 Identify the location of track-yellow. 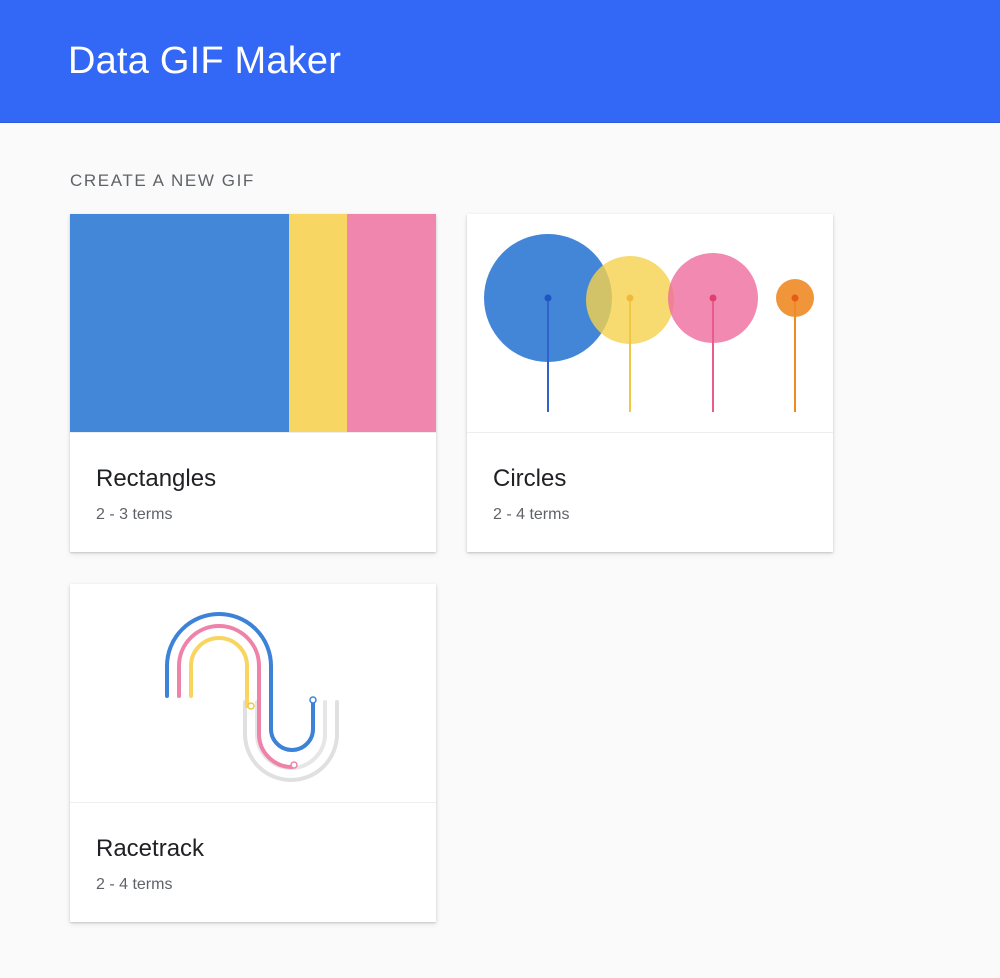
(219, 672).